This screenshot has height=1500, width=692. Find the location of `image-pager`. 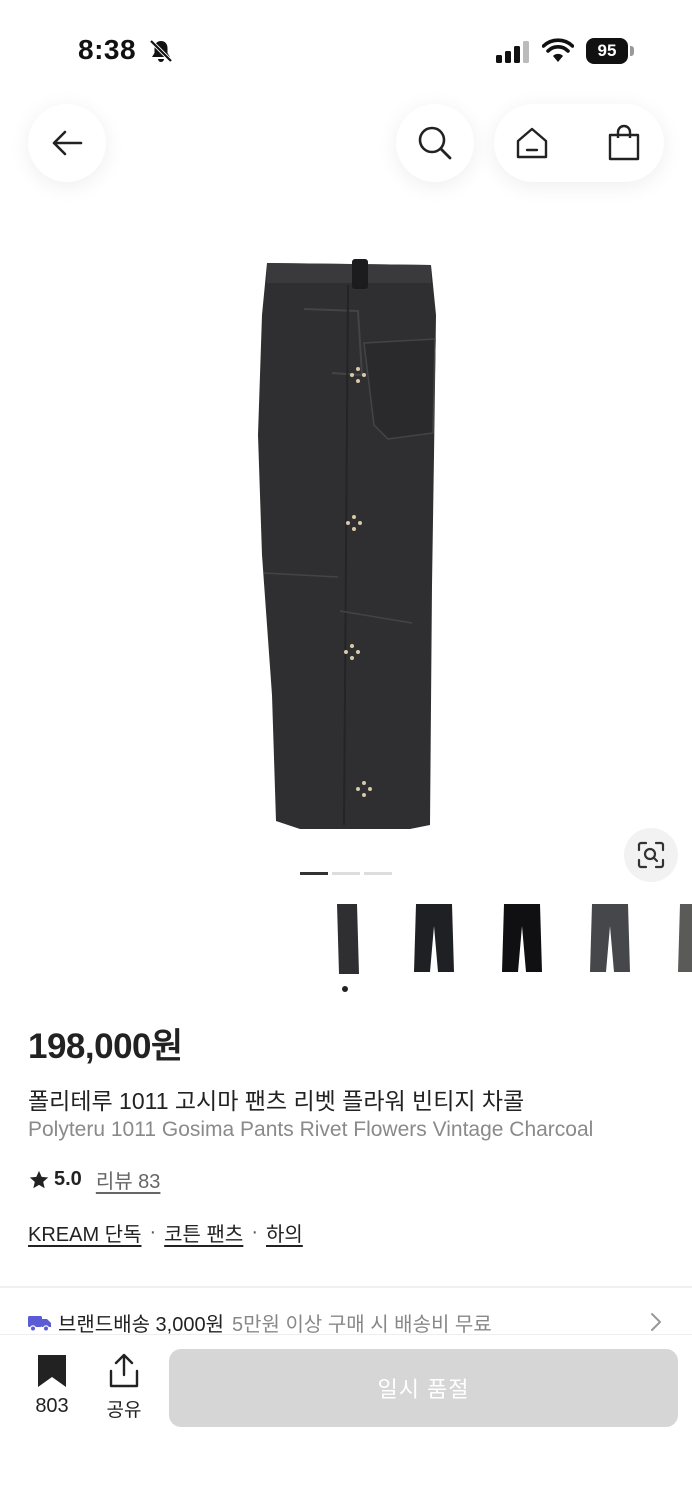

image-pager is located at coordinates (346, 874).